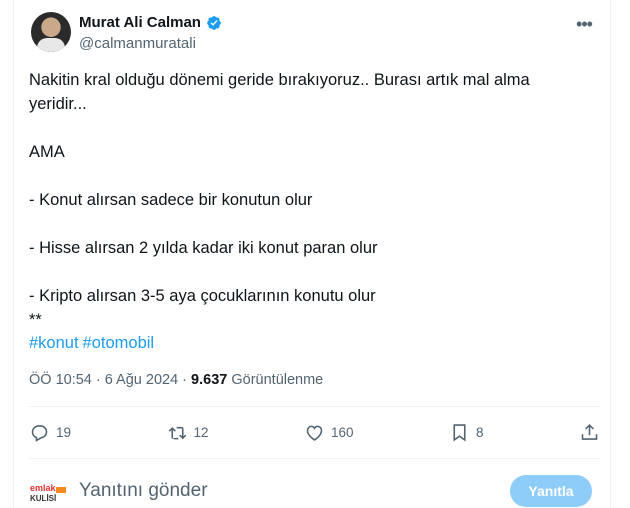 The image size is (630, 508). I want to click on hashtag-link: #otomobil, so click(119, 343).